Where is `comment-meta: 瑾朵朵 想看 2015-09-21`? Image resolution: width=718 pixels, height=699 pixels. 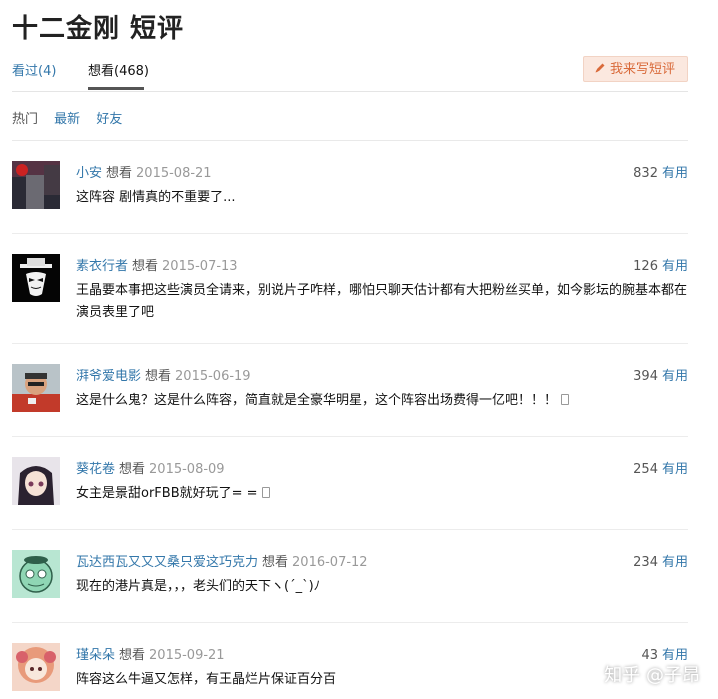 comment-meta: 瑾朵朵 想看 2015-09-21 is located at coordinates (150, 653).